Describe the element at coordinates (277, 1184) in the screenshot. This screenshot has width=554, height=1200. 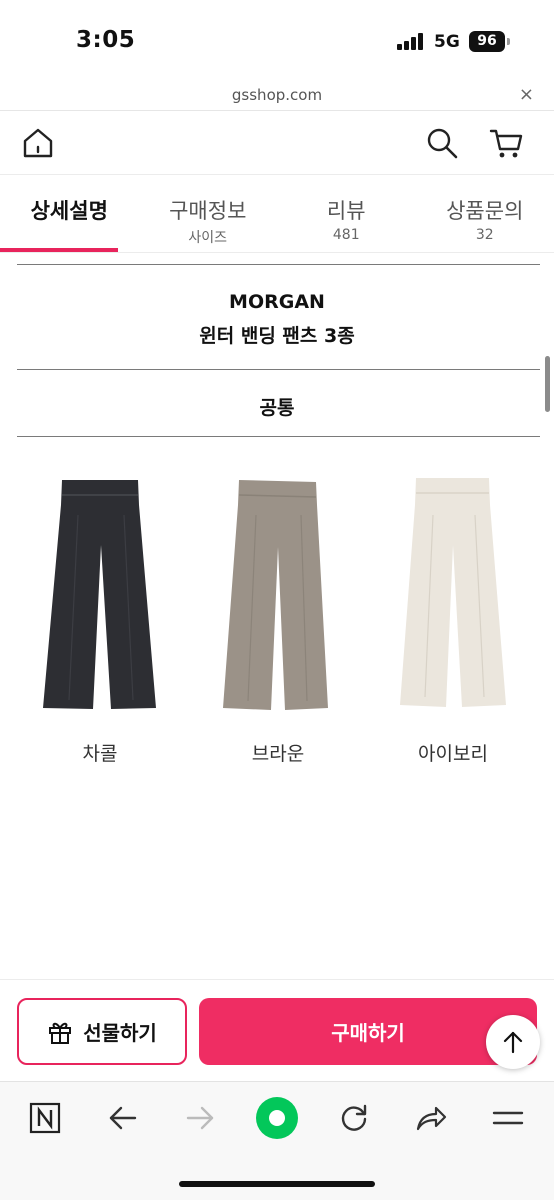
I see `home-indicator` at that location.